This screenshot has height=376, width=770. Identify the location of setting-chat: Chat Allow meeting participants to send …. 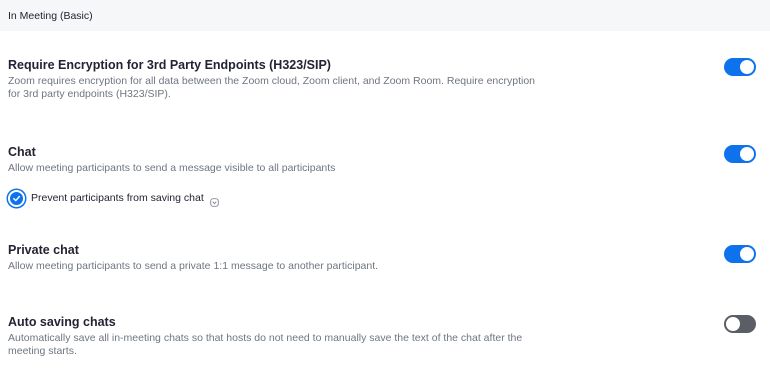
(288, 159).